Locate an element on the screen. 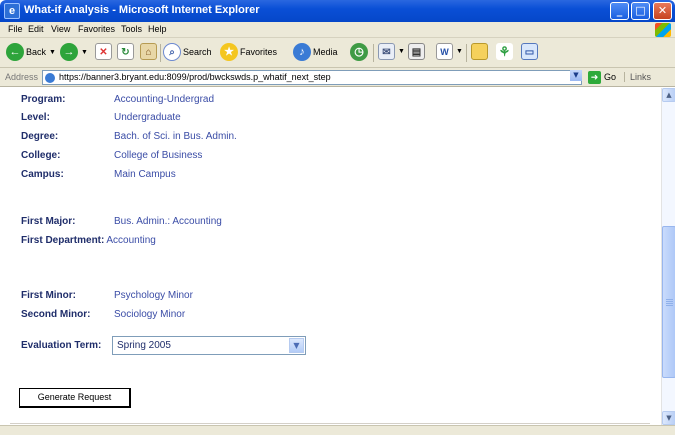 The width and height of the screenshot is (675, 435). go-arrow-icon: ➜ is located at coordinates (594, 77).